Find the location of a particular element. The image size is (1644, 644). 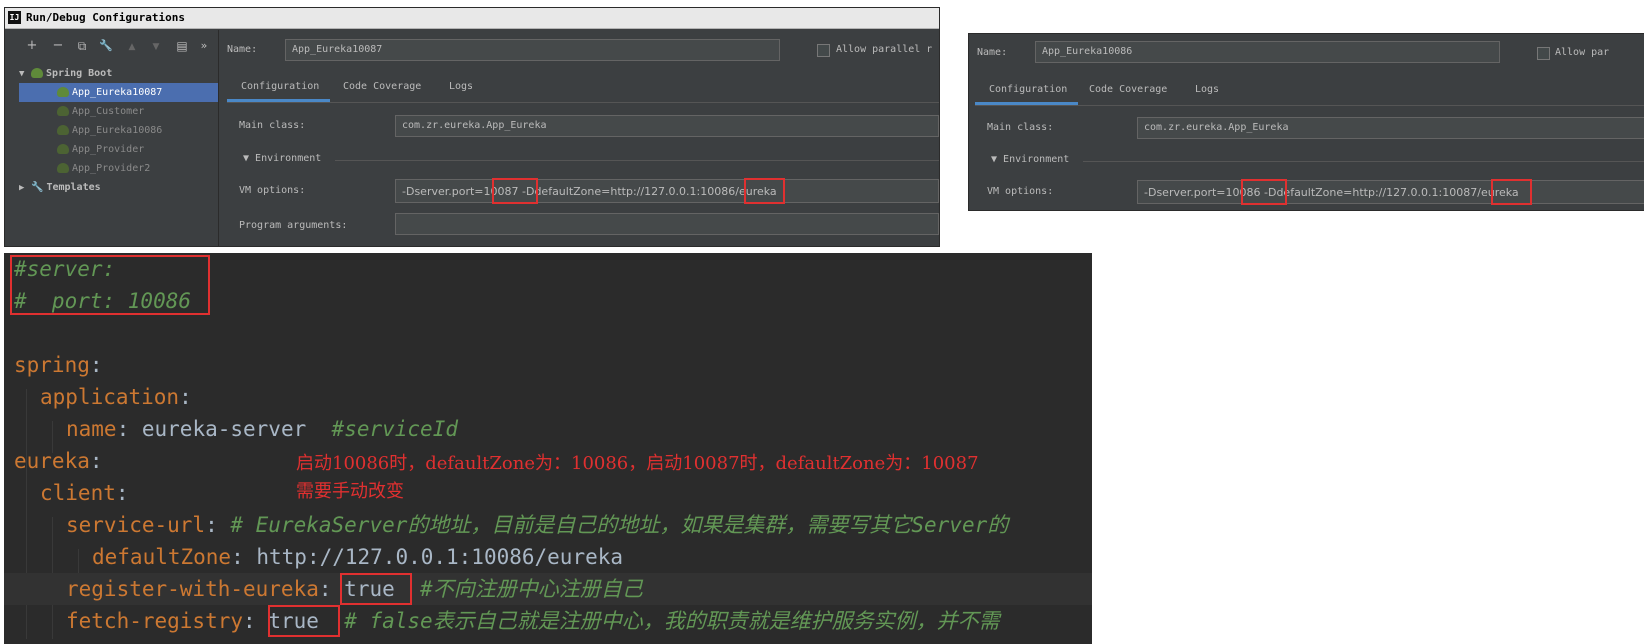

intellij-logo-icon: IJ is located at coordinates (14, 17).